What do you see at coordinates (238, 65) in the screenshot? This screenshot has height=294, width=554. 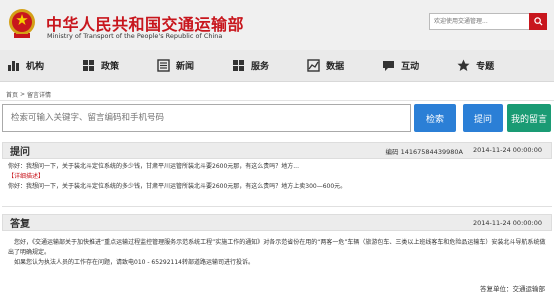 I see `service-icon` at bounding box center [238, 65].